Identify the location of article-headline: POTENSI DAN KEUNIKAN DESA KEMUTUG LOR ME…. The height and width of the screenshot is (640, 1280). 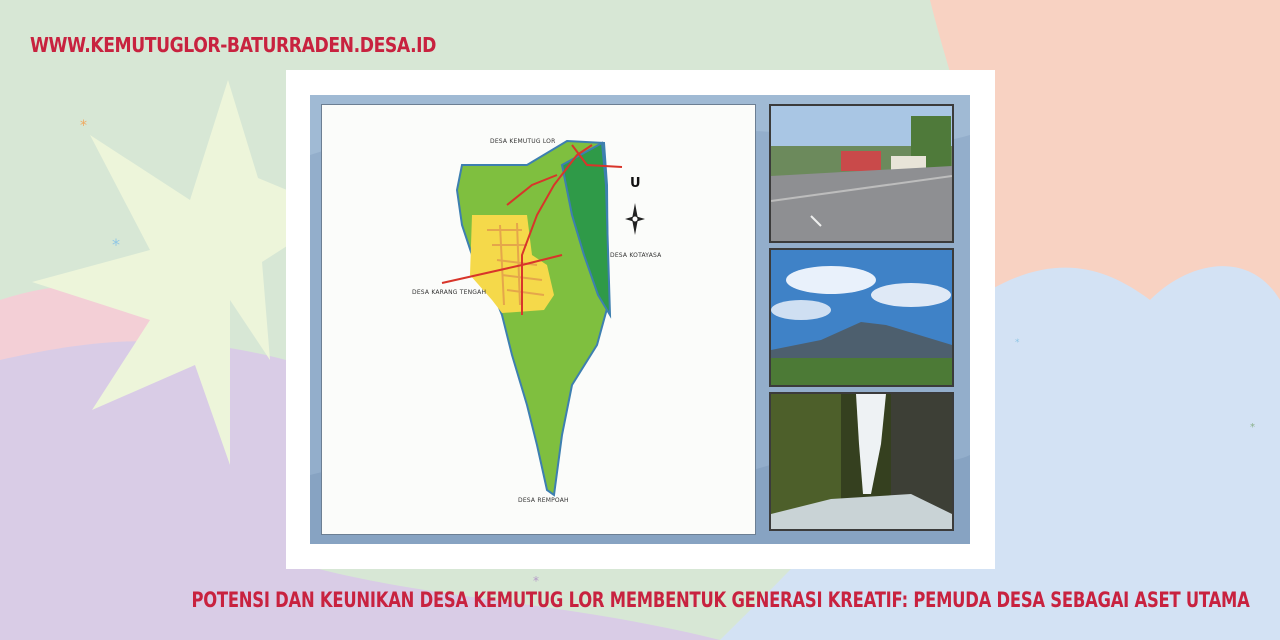
(720, 600).